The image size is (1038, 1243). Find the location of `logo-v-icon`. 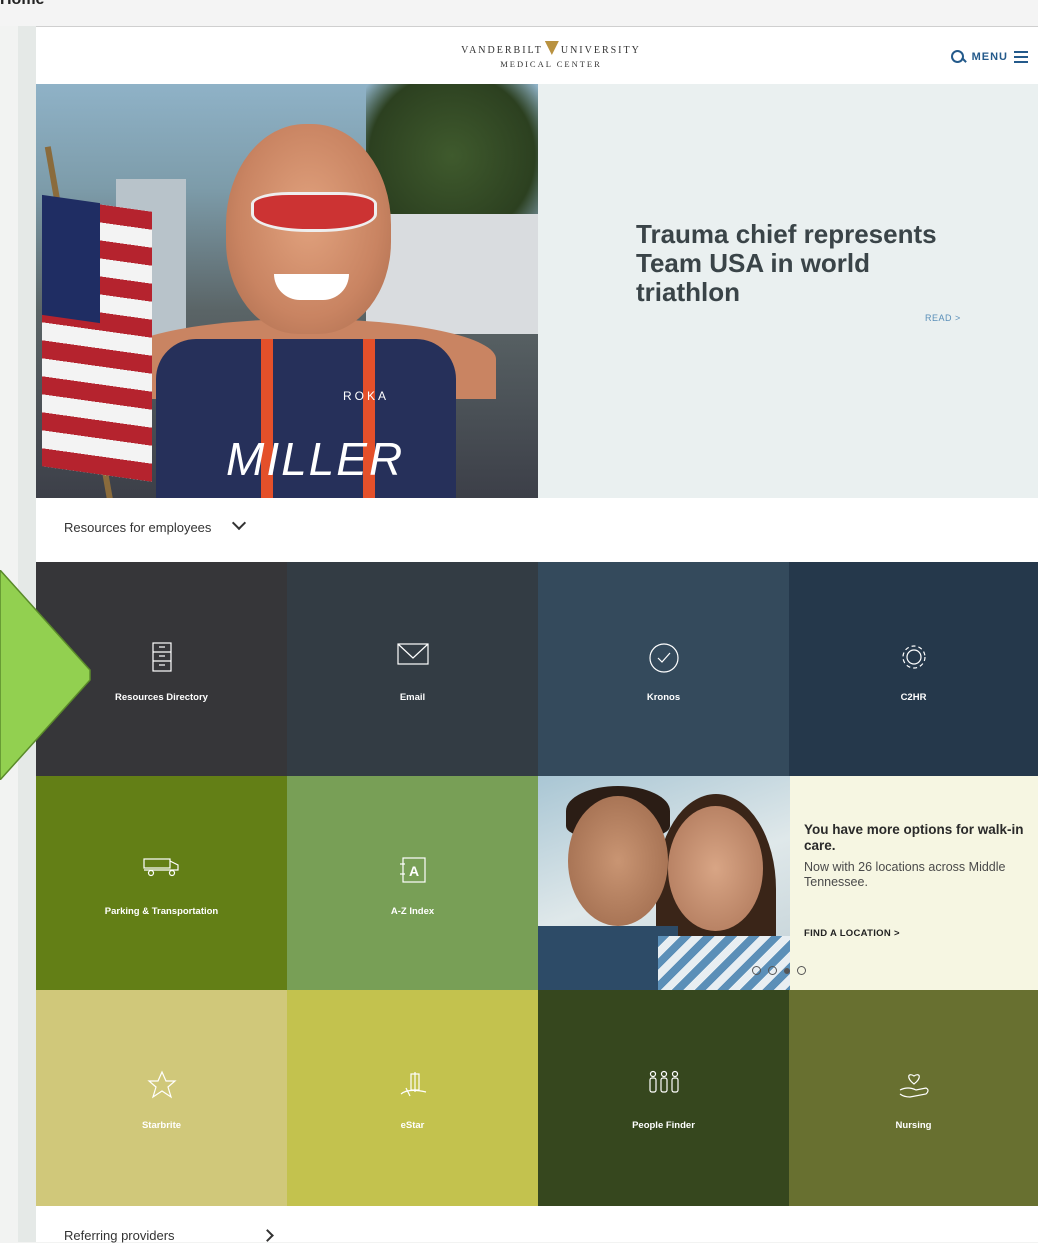

logo-v-icon is located at coordinates (551, 48).